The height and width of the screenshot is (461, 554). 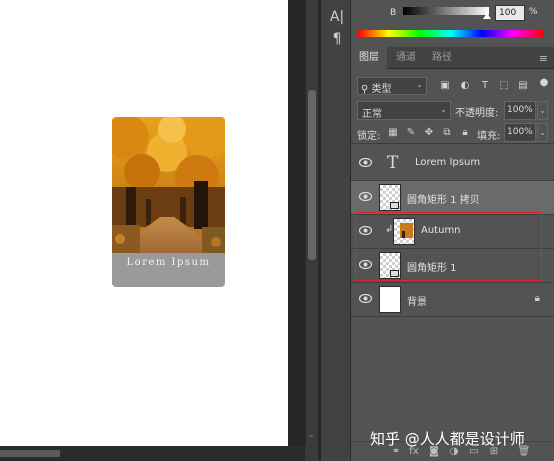 I want to click on blend-mode-value: 正常, so click(x=372, y=114).